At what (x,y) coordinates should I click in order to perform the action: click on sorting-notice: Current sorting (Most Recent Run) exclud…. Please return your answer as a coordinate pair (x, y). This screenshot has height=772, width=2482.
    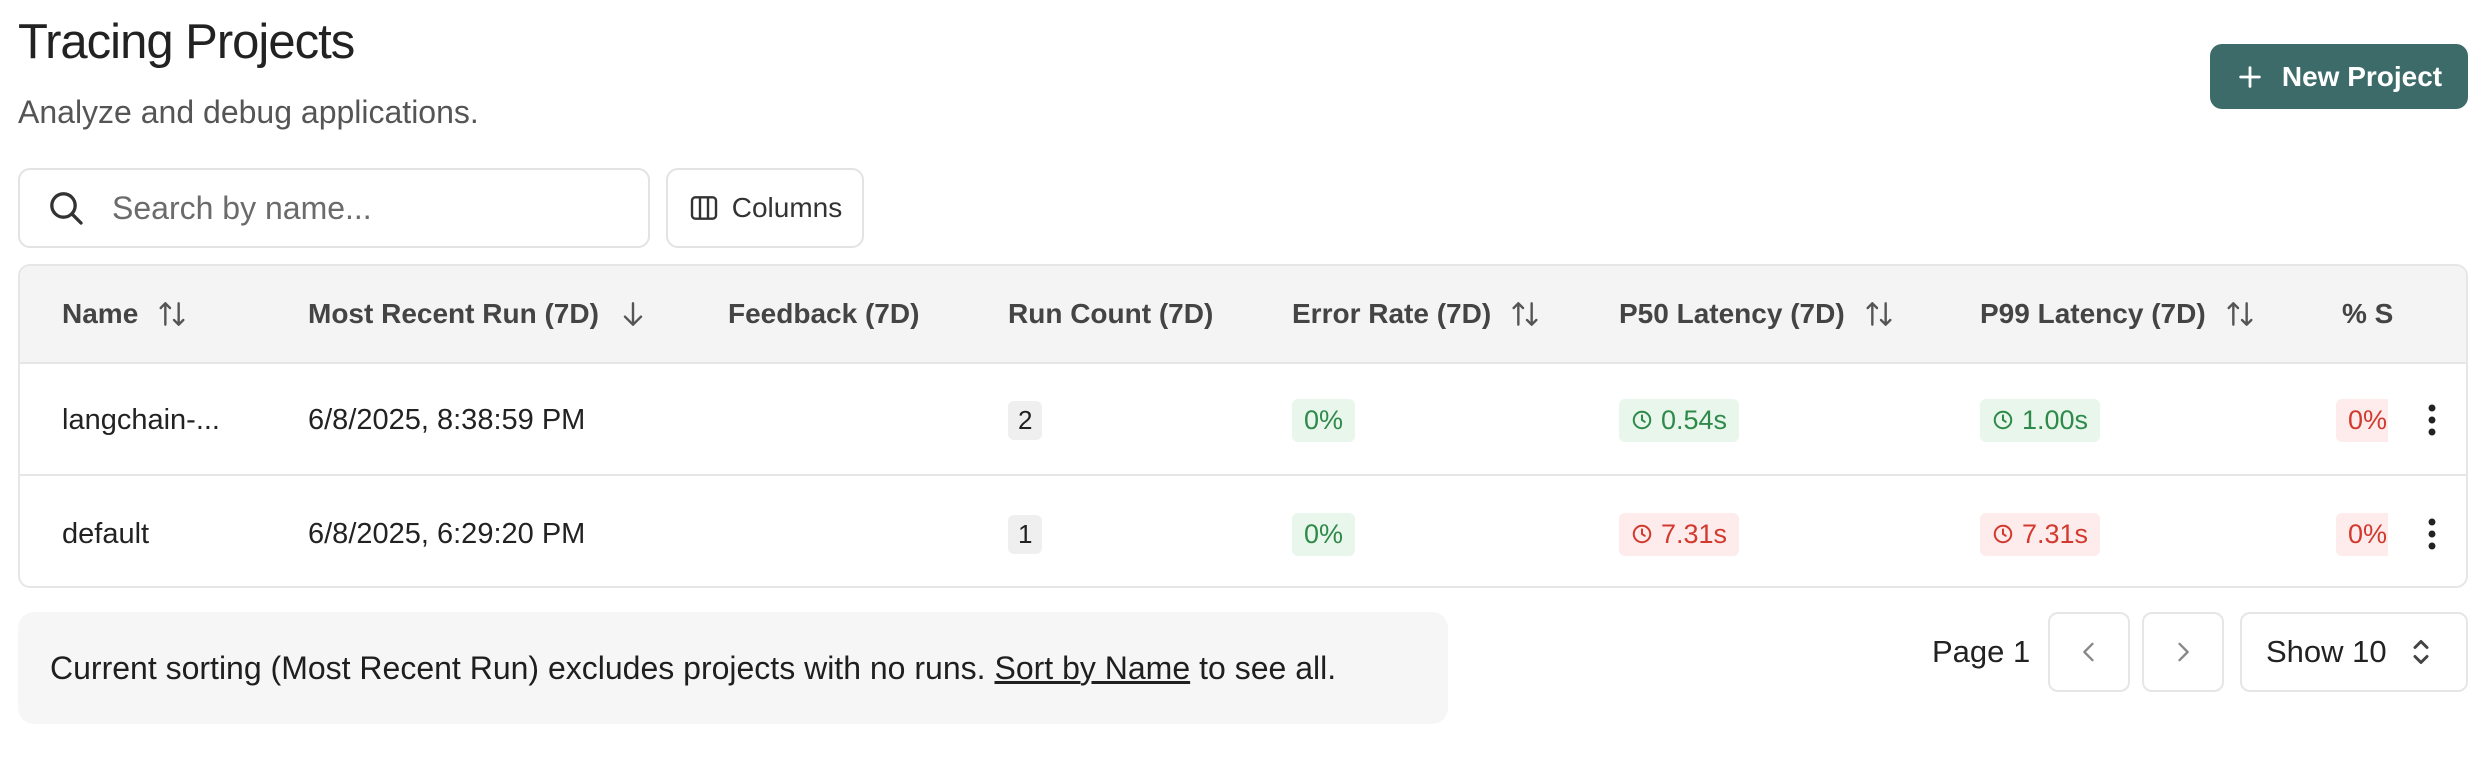
    Looking at the image, I should click on (733, 668).